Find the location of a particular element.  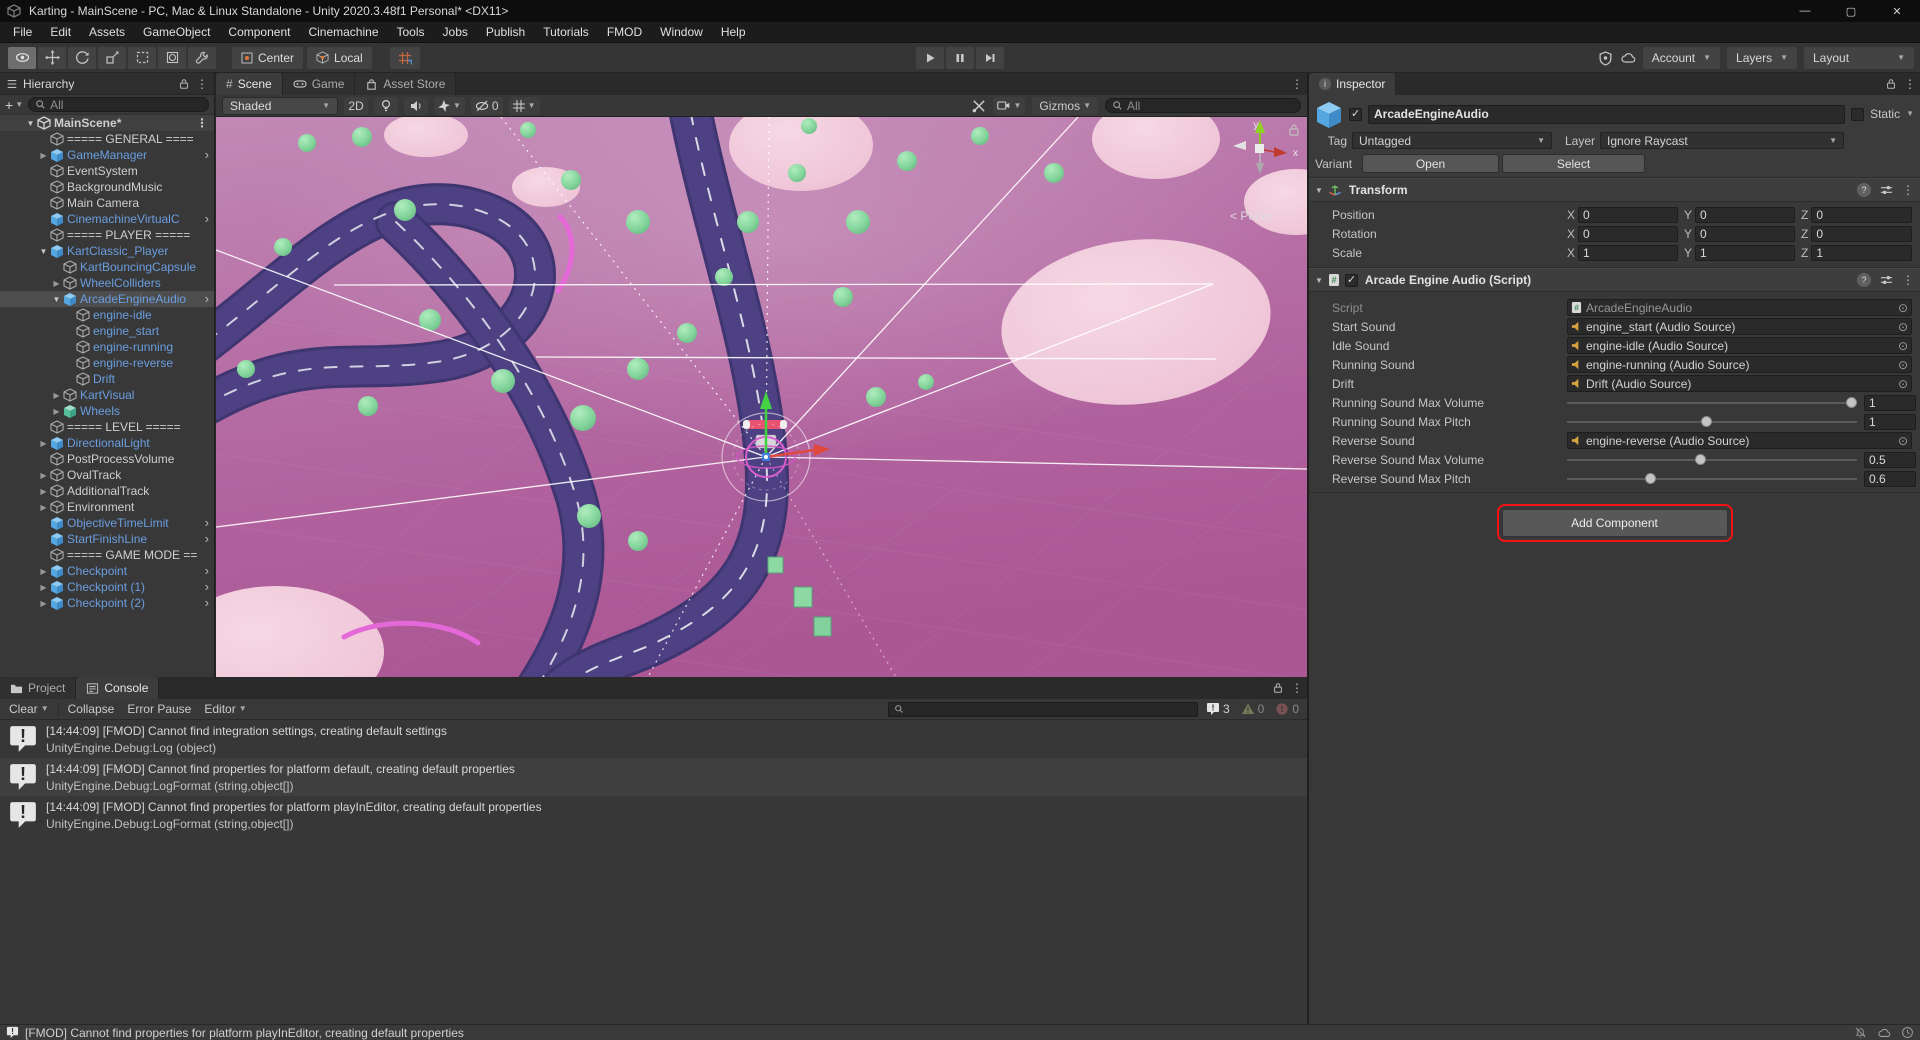

hierarchy-item-ovaltrack: ▶ OvalTrack is located at coordinates (107, 475).